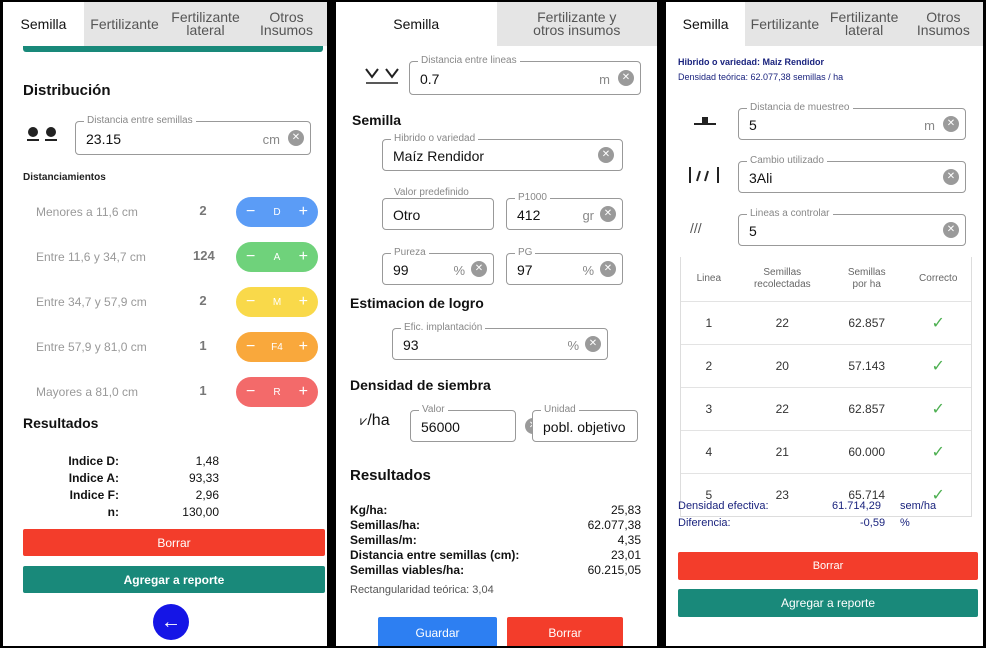 This screenshot has height=648, width=986. Describe the element at coordinates (604, 79) in the screenshot. I see `row-distance-unit: m` at that location.